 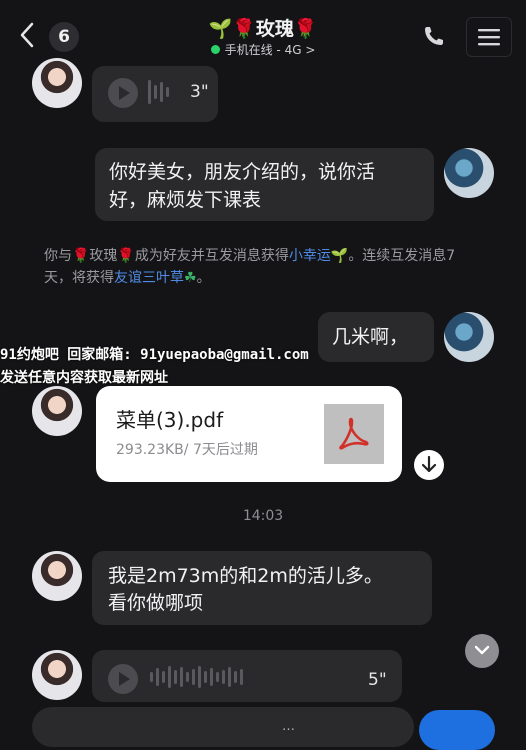 I want to click on clover-link: 友谊三叶草, so click(x=149, y=278).